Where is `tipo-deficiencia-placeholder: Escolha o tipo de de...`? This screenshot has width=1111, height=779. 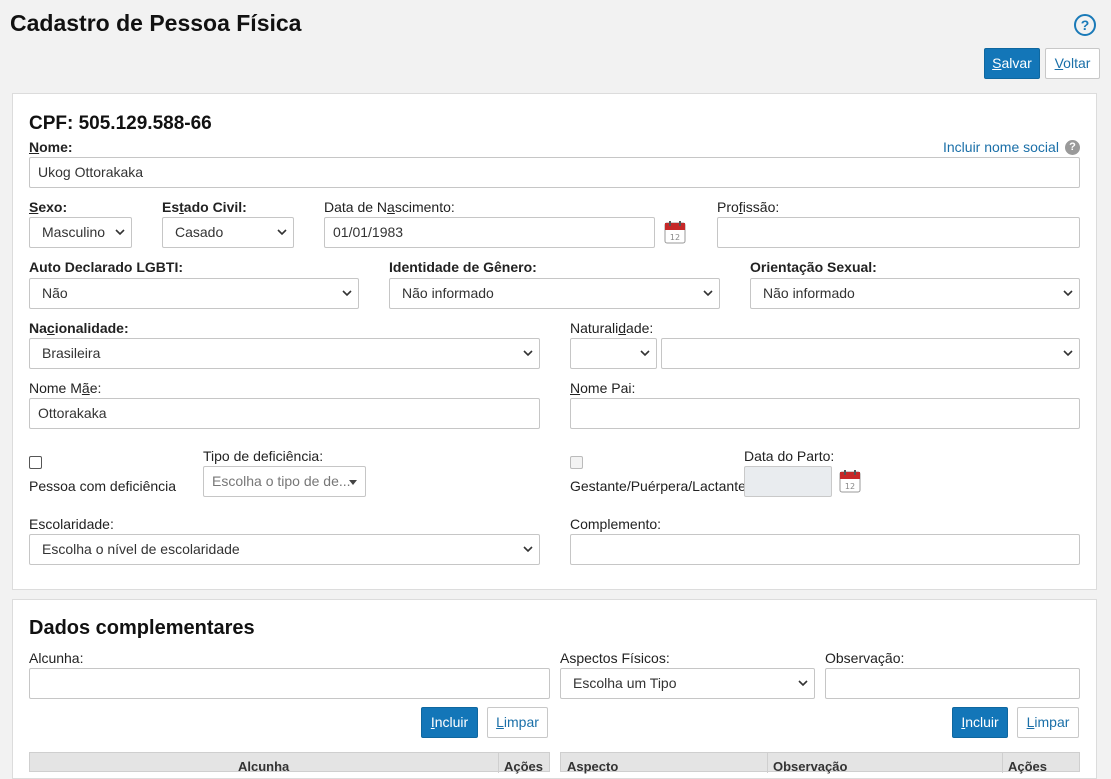
tipo-deficiencia-placeholder: Escolha o tipo de de... is located at coordinates (281, 481).